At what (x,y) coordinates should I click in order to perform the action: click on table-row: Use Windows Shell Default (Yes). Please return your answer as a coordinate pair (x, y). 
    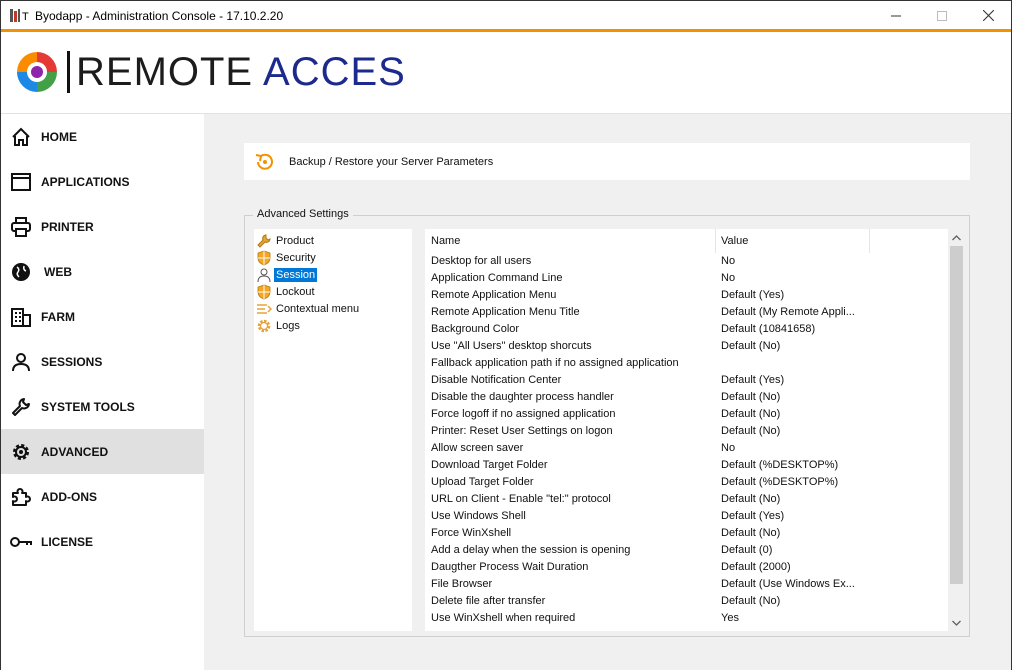
    Looking at the image, I should click on (686, 516).